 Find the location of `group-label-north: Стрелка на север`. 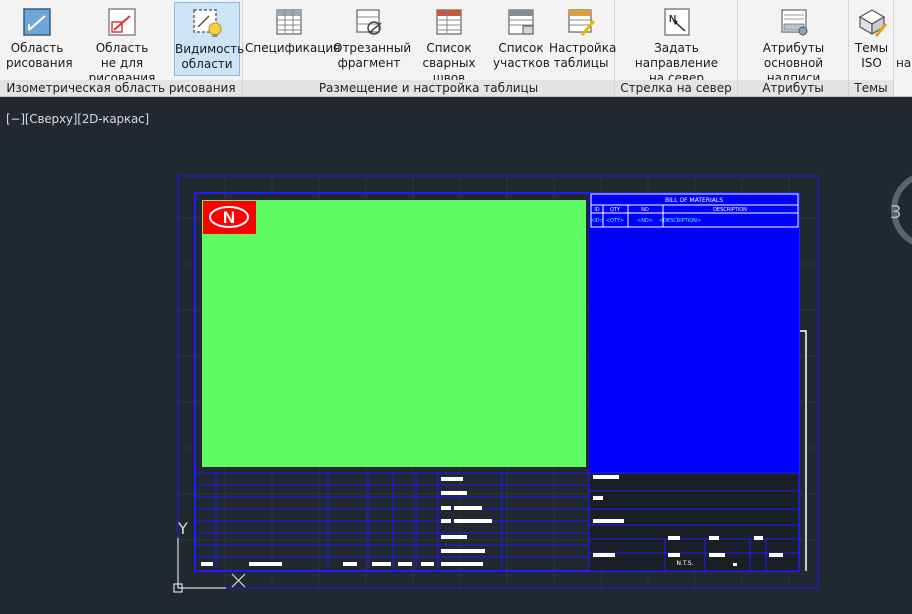

group-label-north: Стрелка на север is located at coordinates (676, 88).